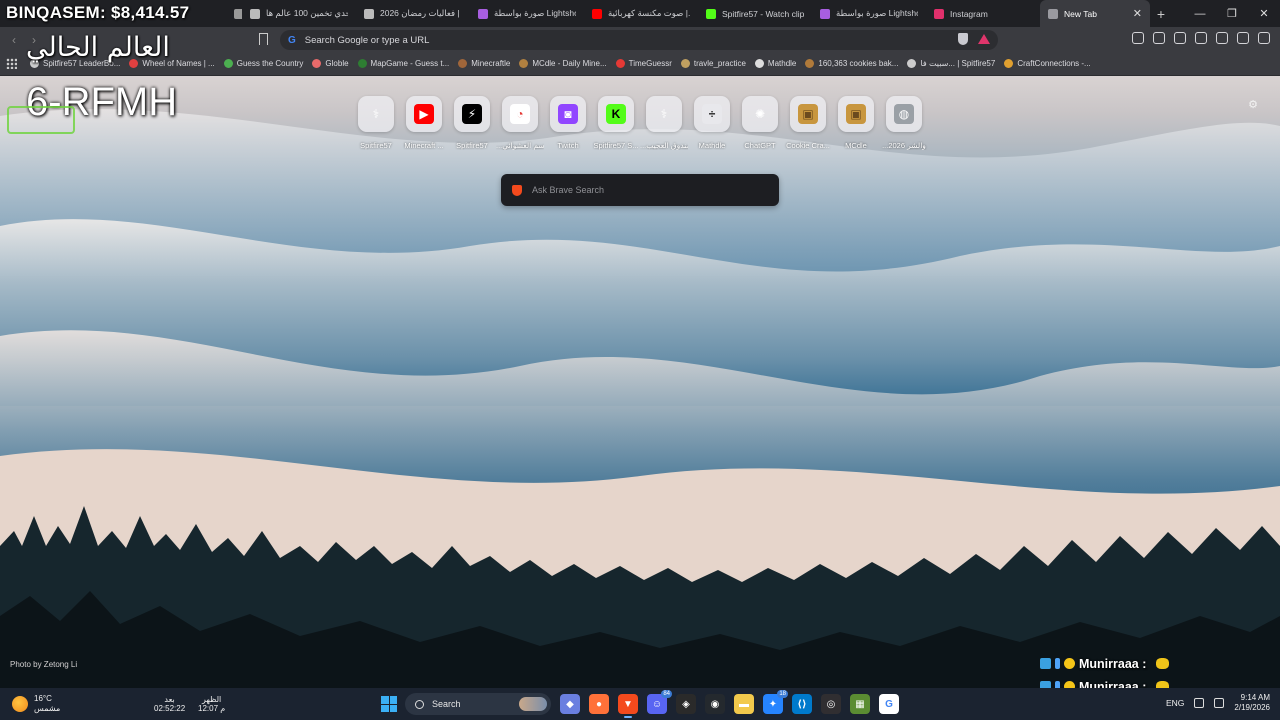  What do you see at coordinates (376, 123) in the screenshot?
I see `top-site-tile: ⚕ Spitfire57` at bounding box center [376, 123].